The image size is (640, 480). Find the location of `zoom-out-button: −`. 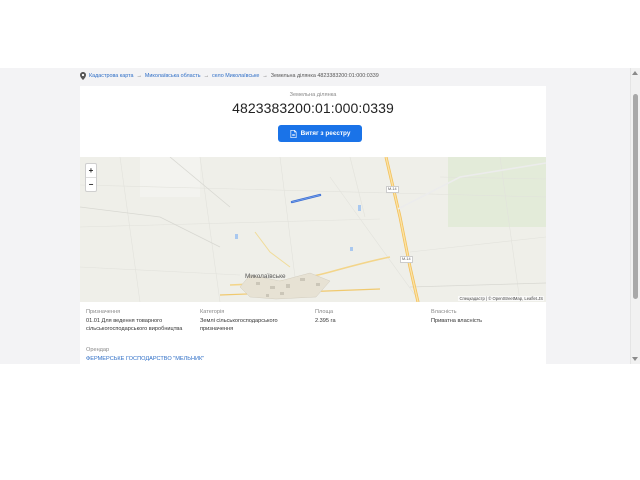

zoom-out-button: − is located at coordinates (91, 184).